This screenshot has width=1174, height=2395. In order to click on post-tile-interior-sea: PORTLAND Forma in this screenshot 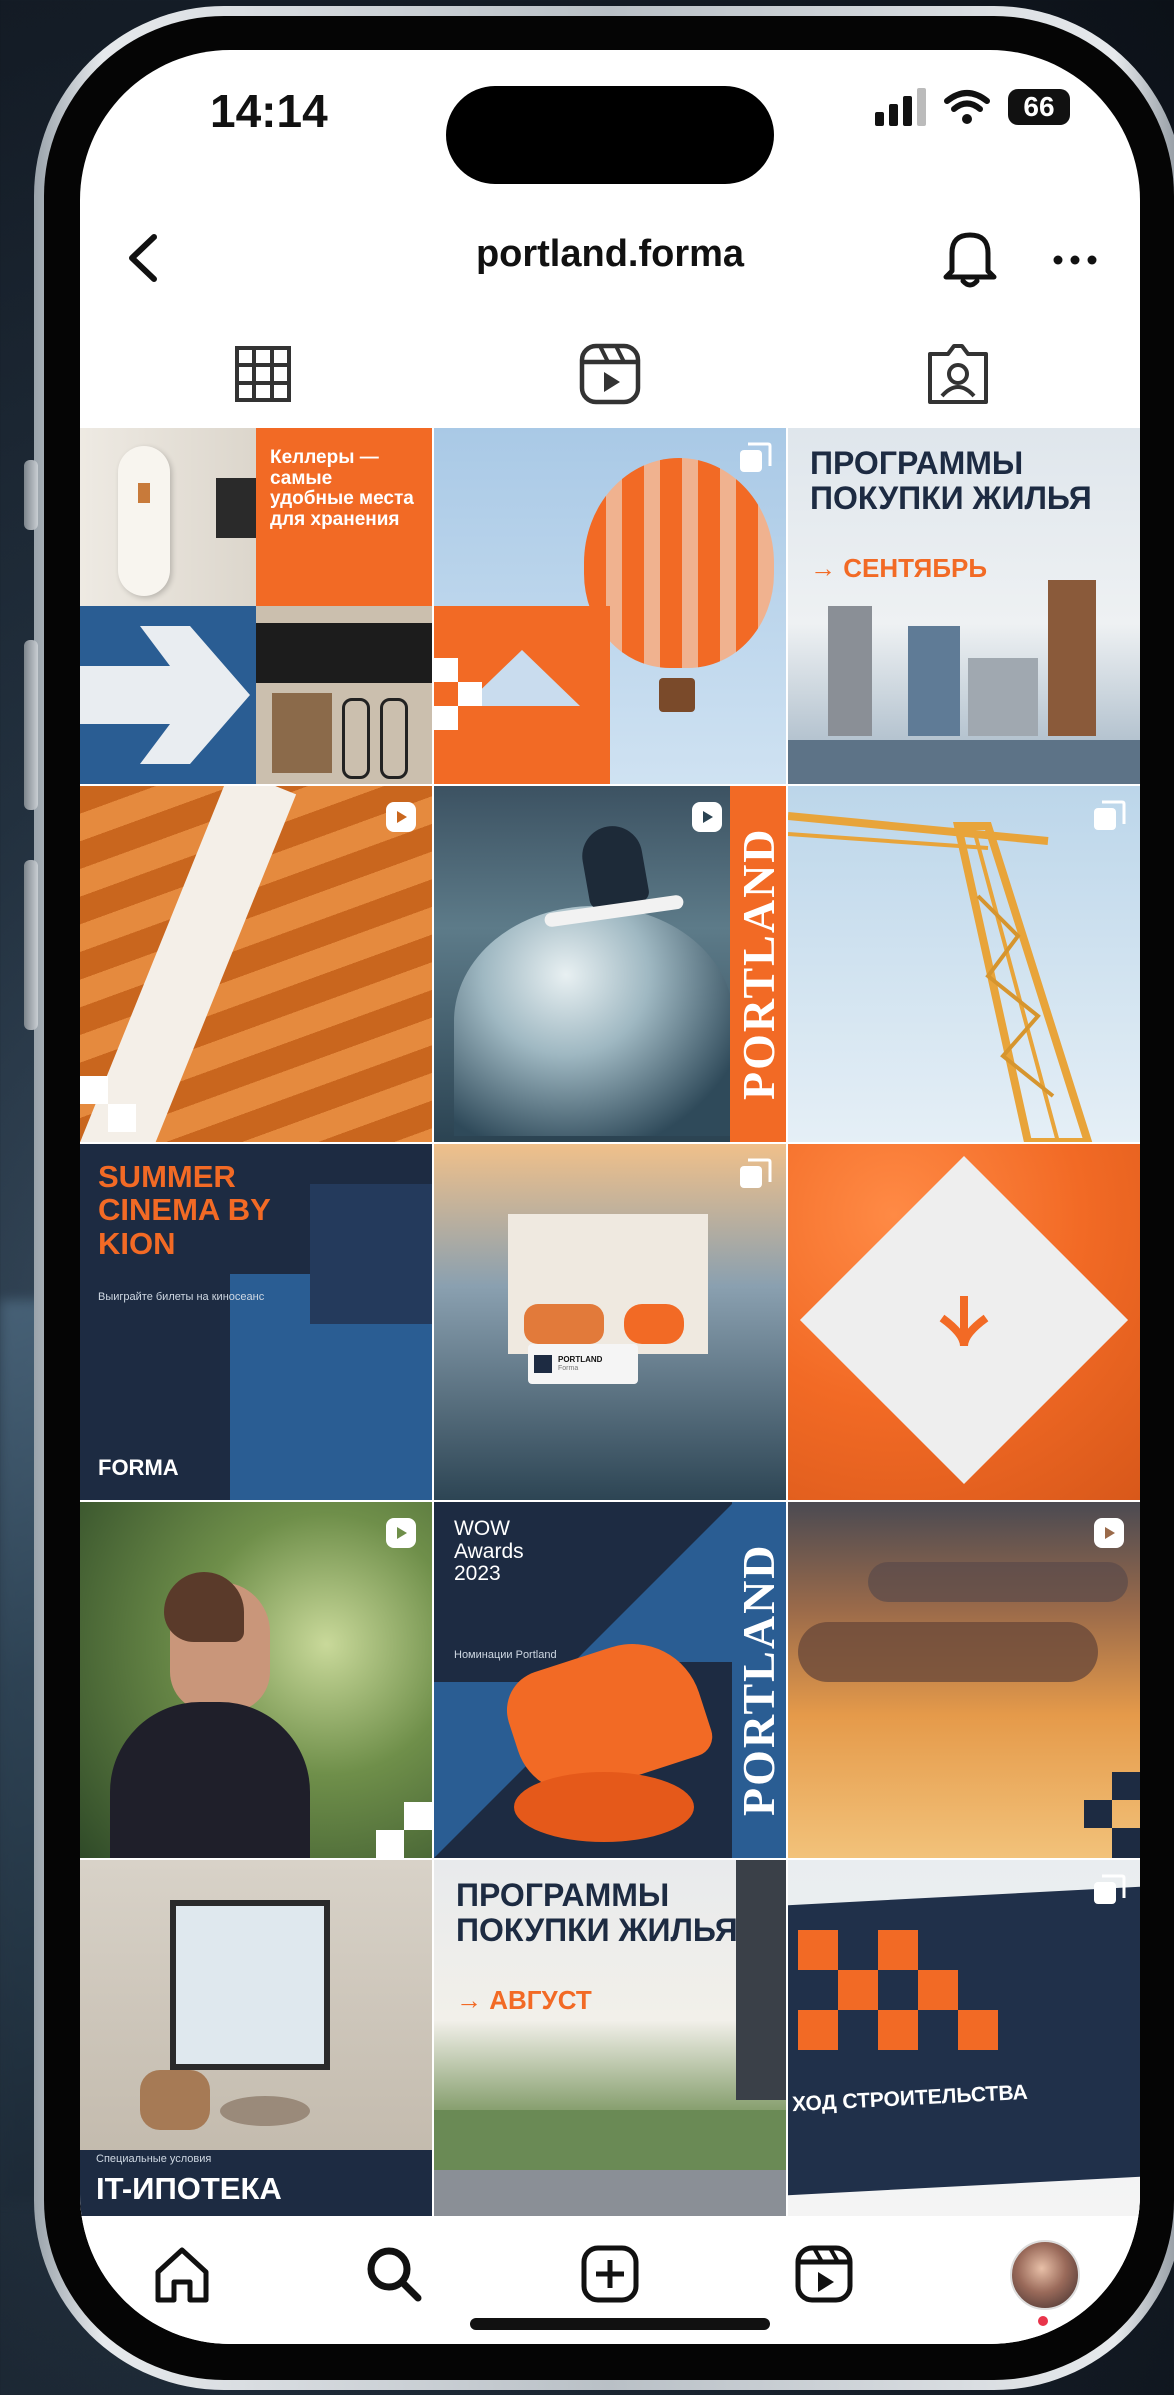, I will do `click(610, 1322)`.